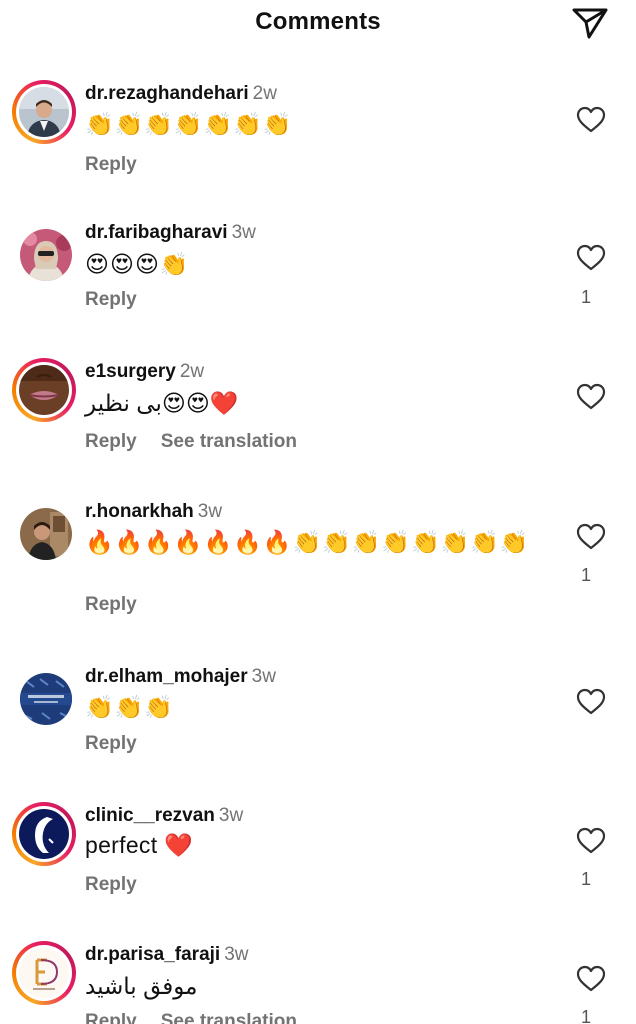 This screenshot has width=636, height=1024. I want to click on page-title: Comments, so click(318, 21).